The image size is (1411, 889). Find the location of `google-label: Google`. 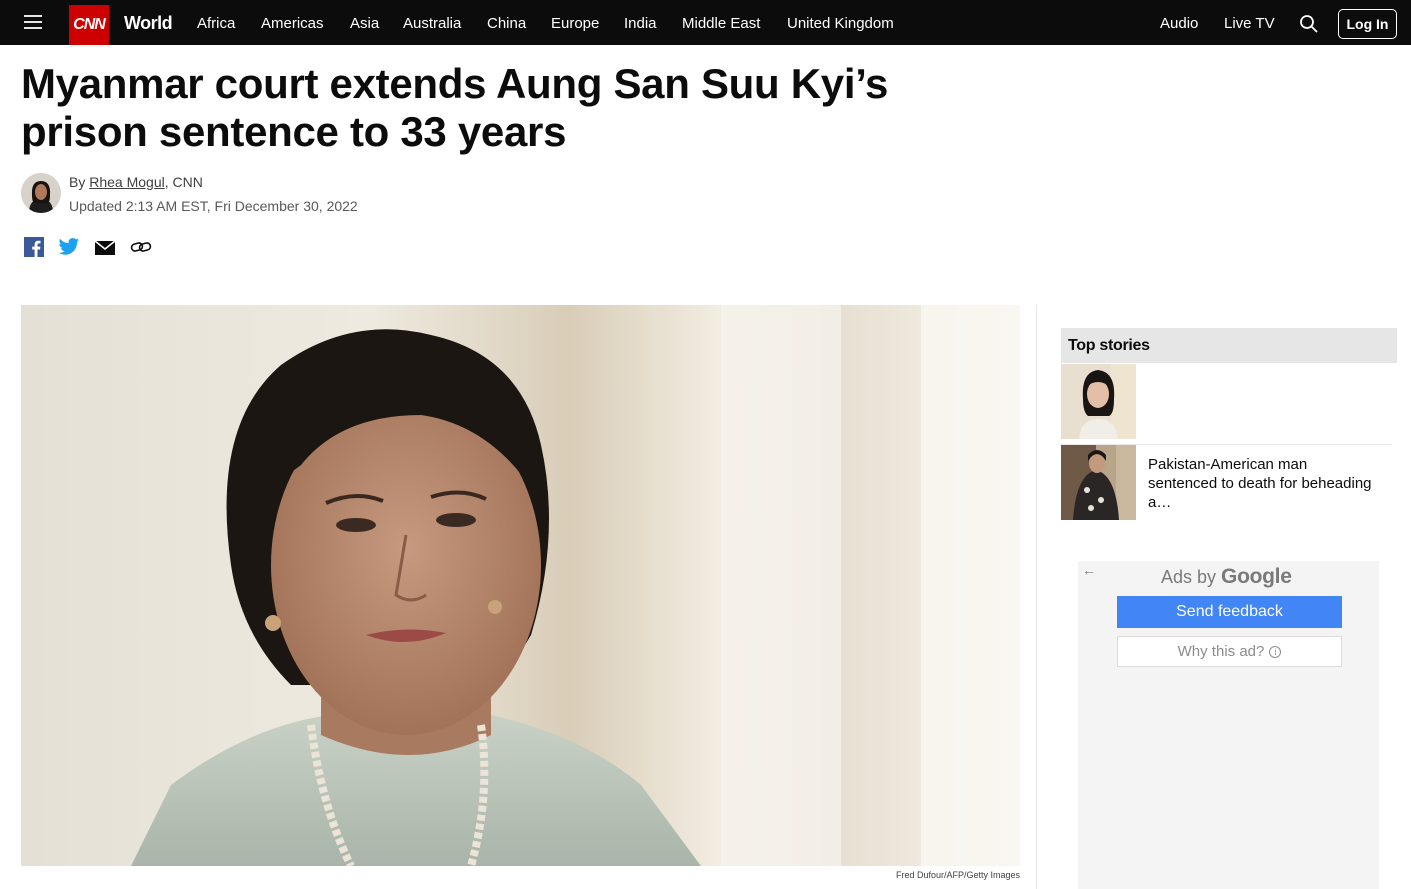

google-label: Google is located at coordinates (1256, 576).